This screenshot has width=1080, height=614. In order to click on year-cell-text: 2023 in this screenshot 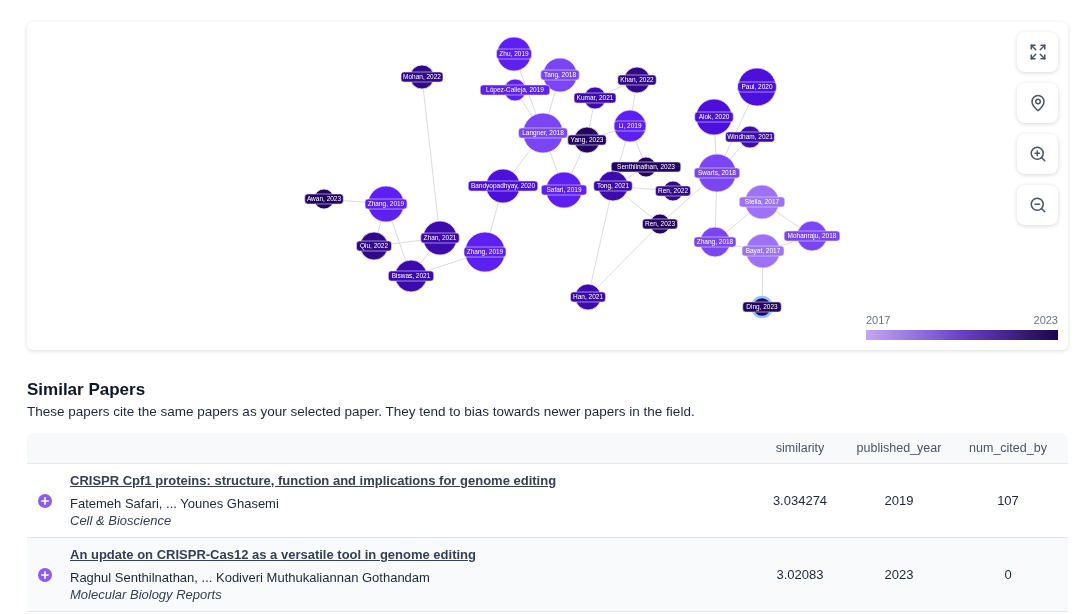, I will do `click(899, 574)`.